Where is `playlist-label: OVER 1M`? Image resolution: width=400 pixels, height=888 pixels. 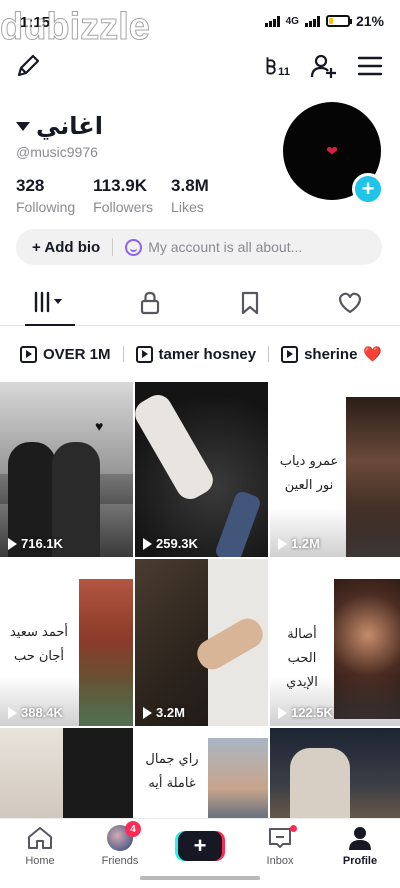 playlist-label: OVER 1M is located at coordinates (77, 354).